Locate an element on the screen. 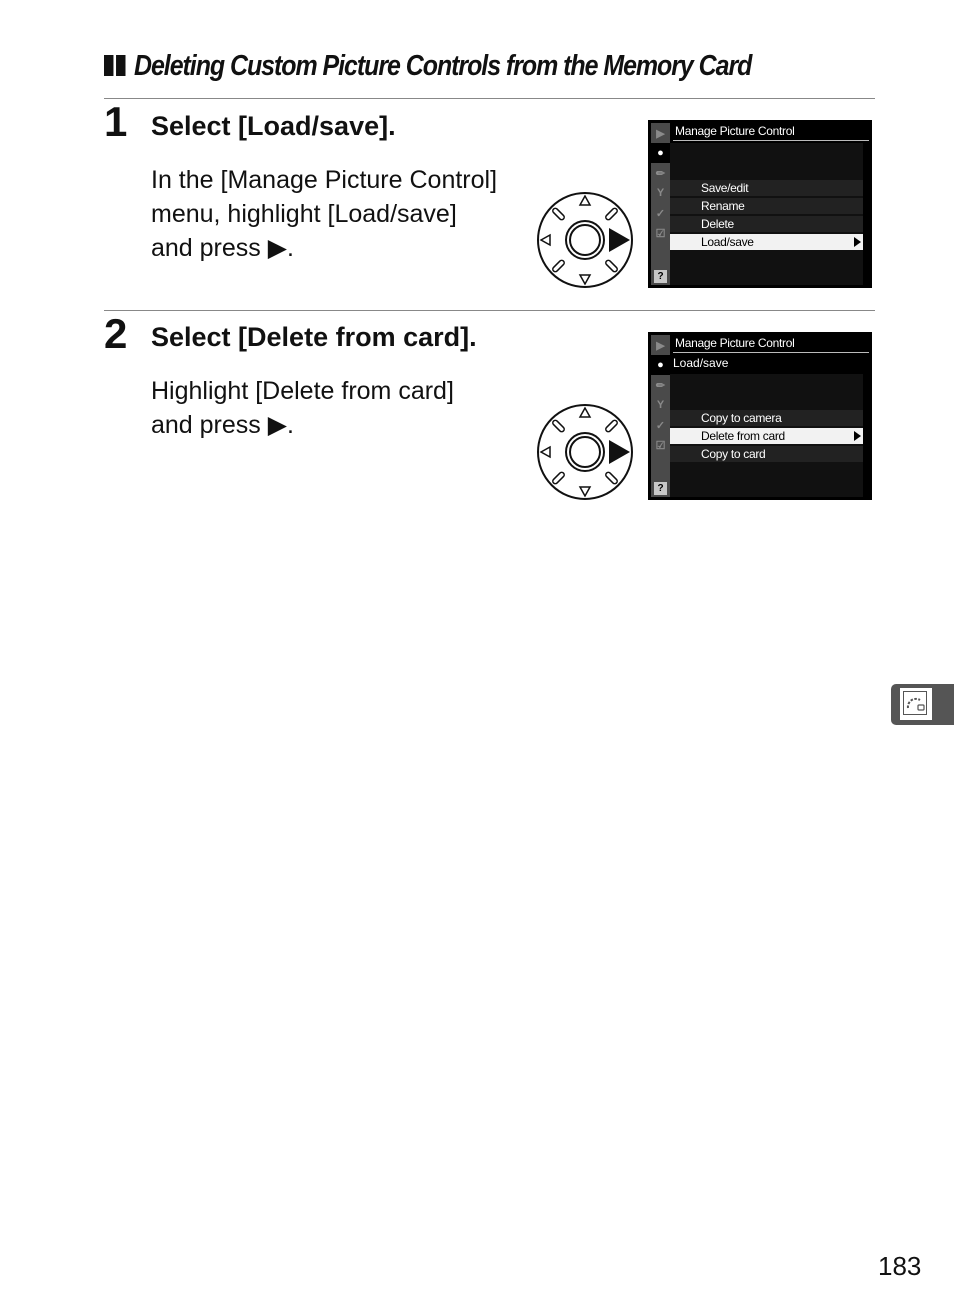 The height and width of the screenshot is (1314, 954). menu-item: Copy to card is located at coordinates (766, 454).